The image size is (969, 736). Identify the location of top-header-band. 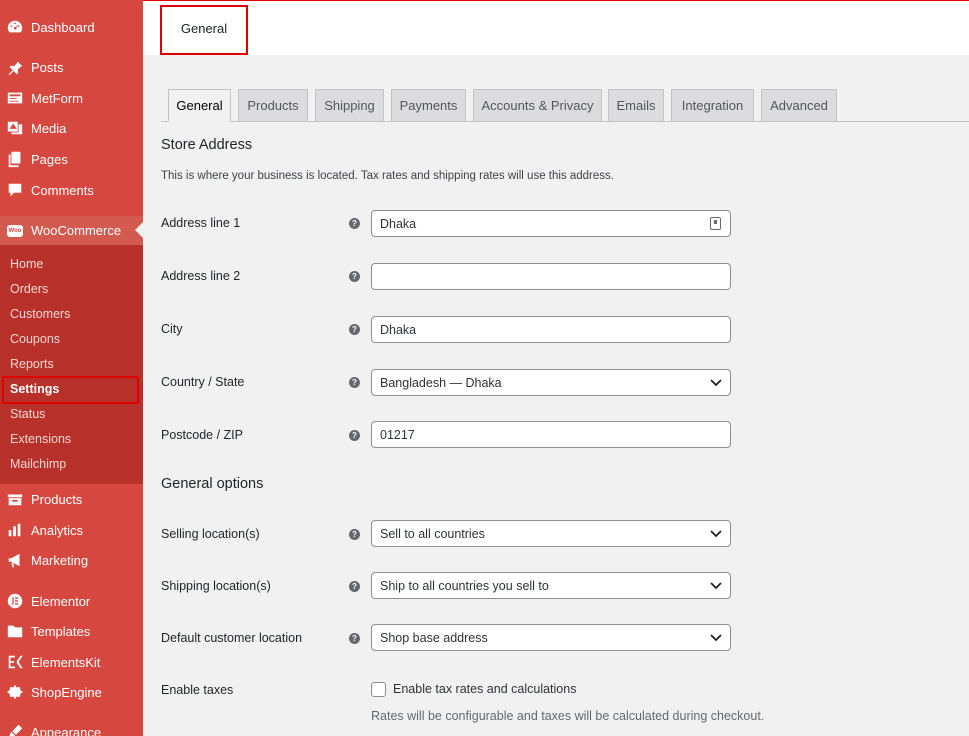
(556, 27).